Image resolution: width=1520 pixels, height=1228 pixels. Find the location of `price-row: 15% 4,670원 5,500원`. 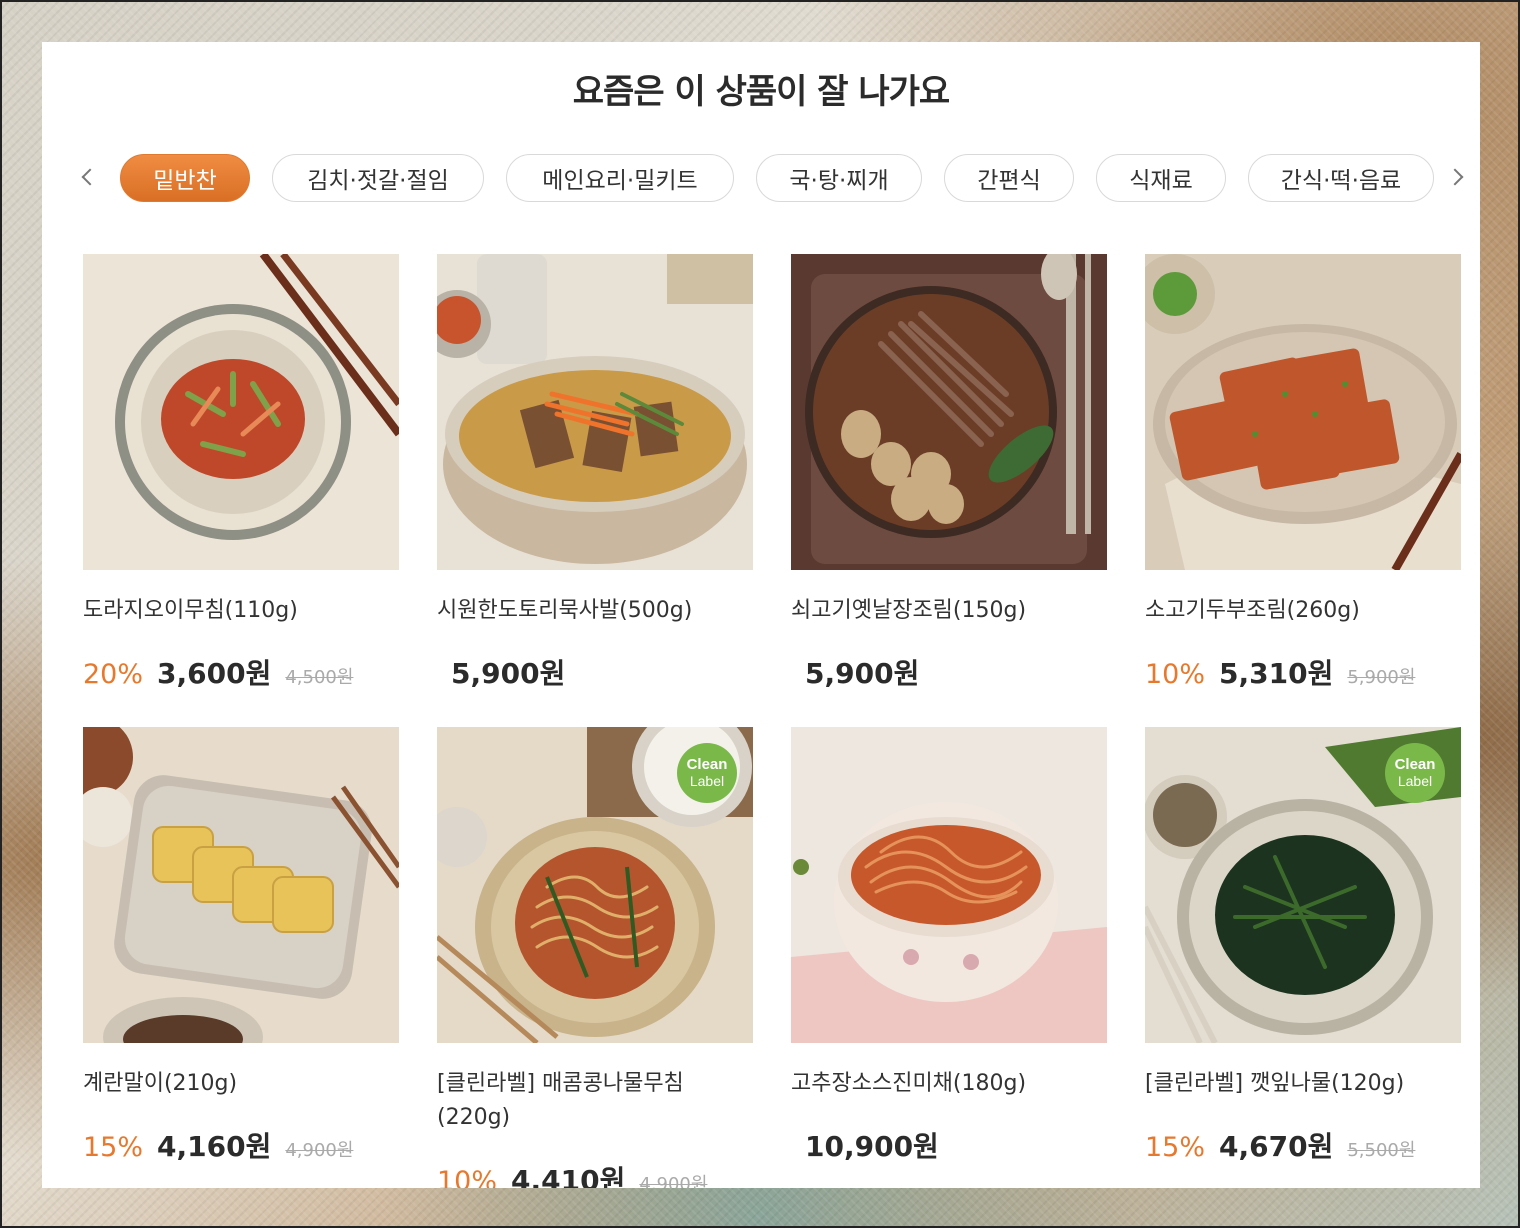

price-row: 15% 4,670원 5,500원 is located at coordinates (1280, 1145).